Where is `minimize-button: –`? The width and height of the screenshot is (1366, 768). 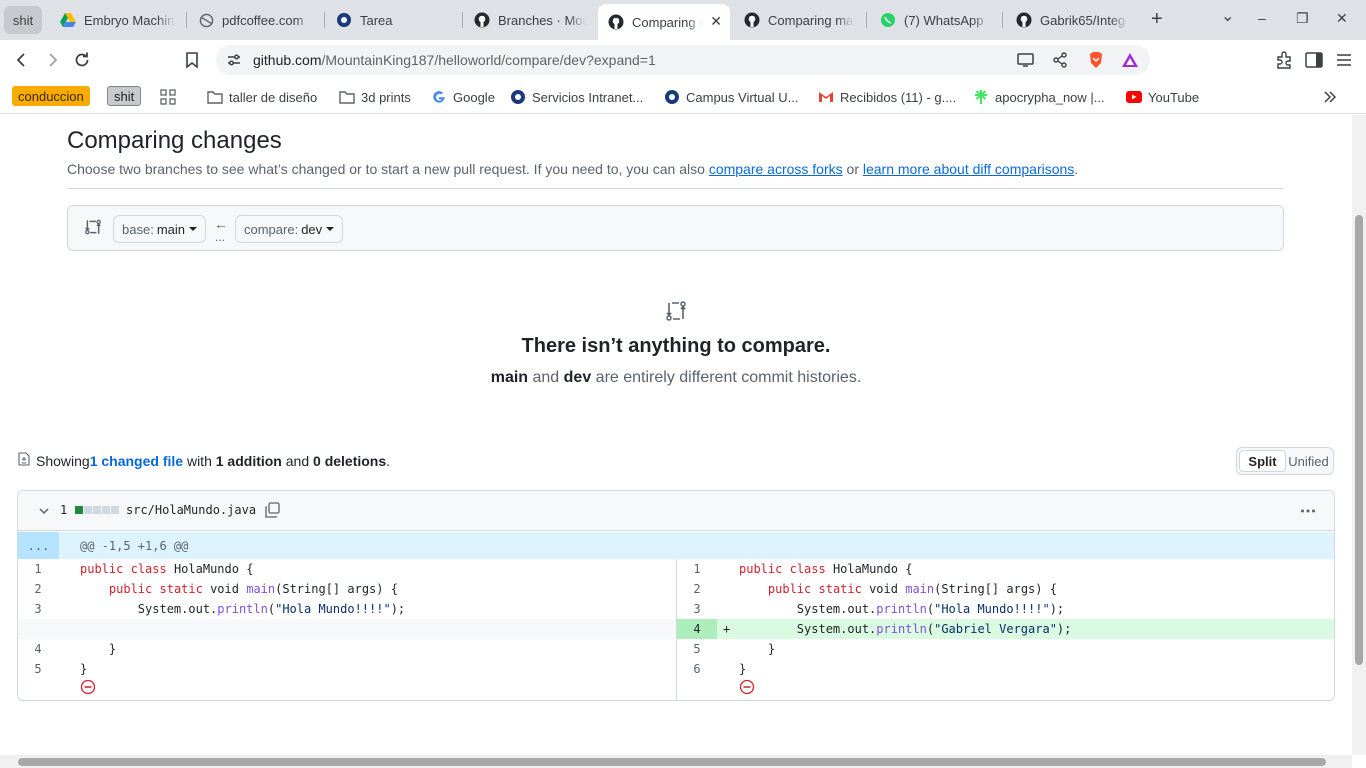
minimize-button: – is located at coordinates (1262, 18).